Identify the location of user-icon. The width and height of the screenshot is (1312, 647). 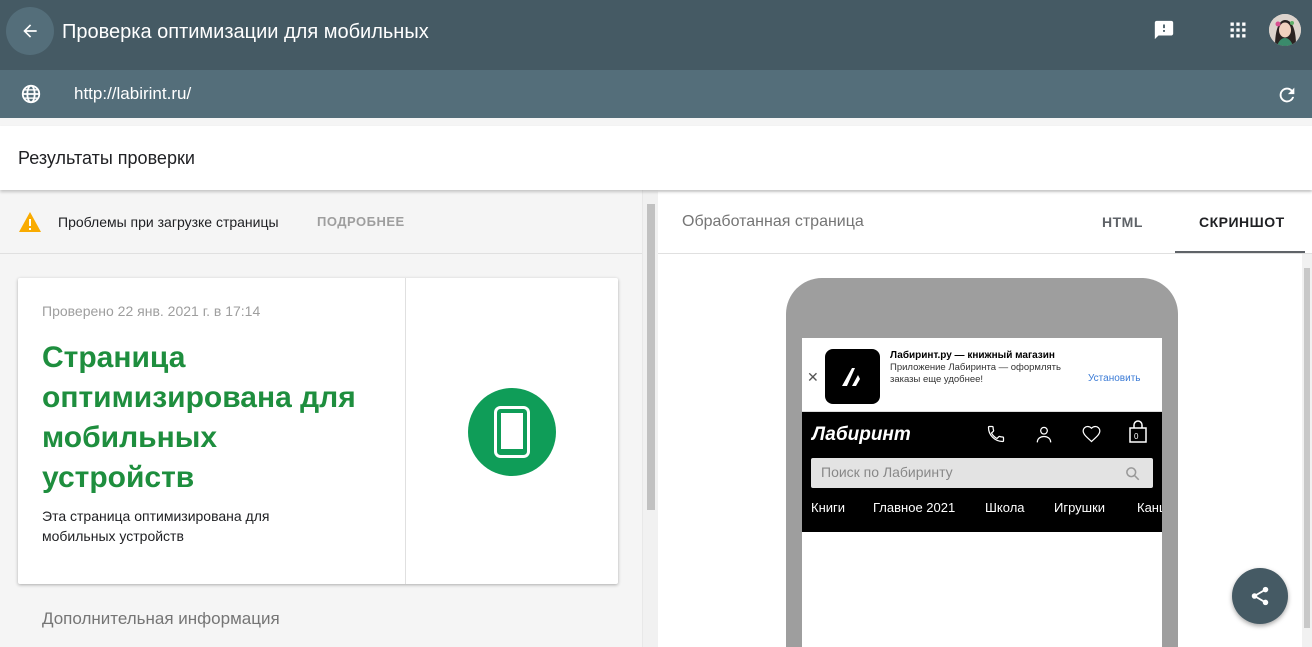
(1044, 434).